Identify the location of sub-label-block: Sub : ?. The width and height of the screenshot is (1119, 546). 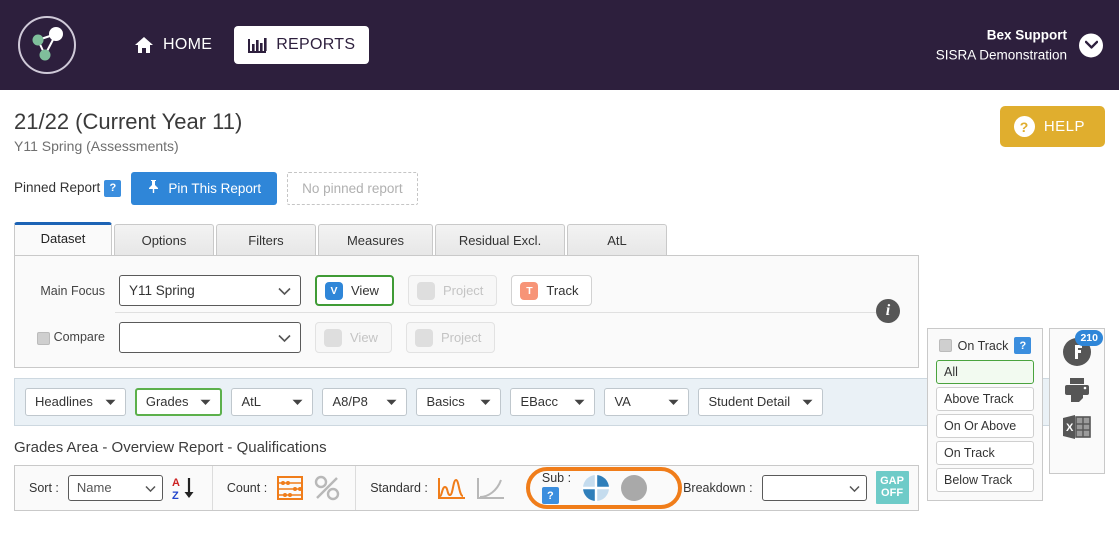
(556, 487).